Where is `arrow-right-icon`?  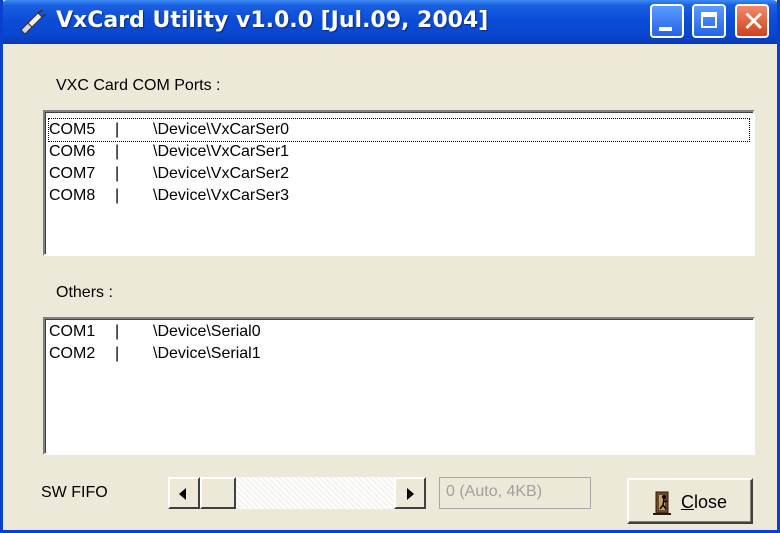 arrow-right-icon is located at coordinates (410, 494).